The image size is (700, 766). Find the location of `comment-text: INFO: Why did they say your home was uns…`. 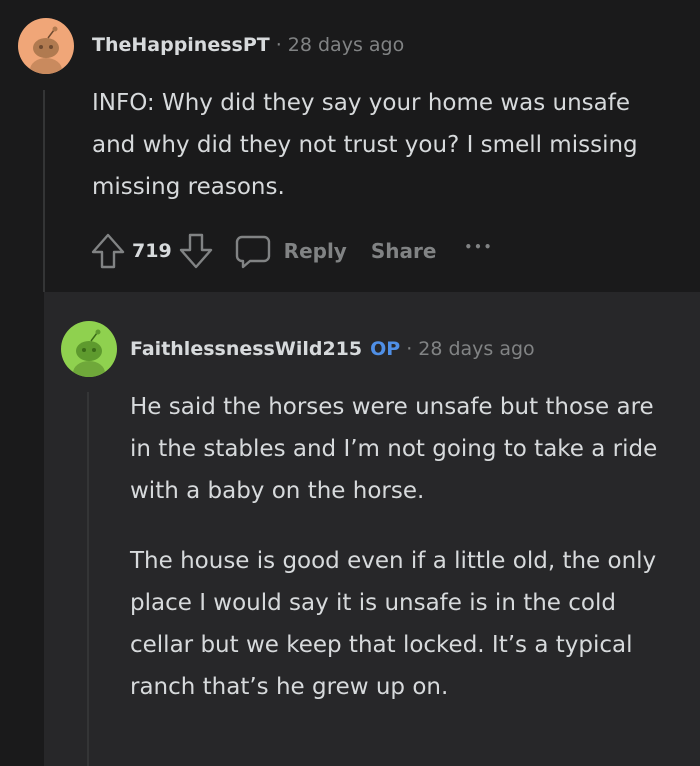

comment-text: INFO: Why did they say your home was uns… is located at coordinates (365, 145).